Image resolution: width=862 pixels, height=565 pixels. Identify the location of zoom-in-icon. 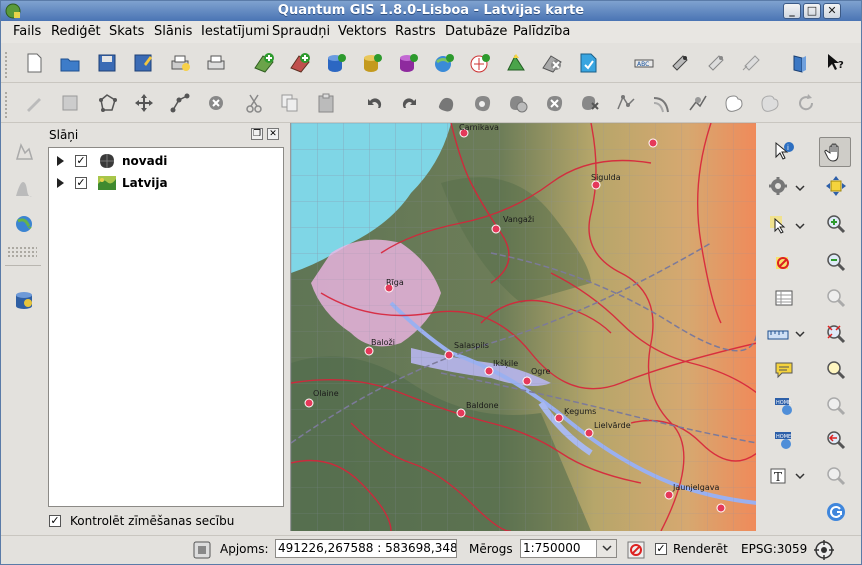
(836, 224).